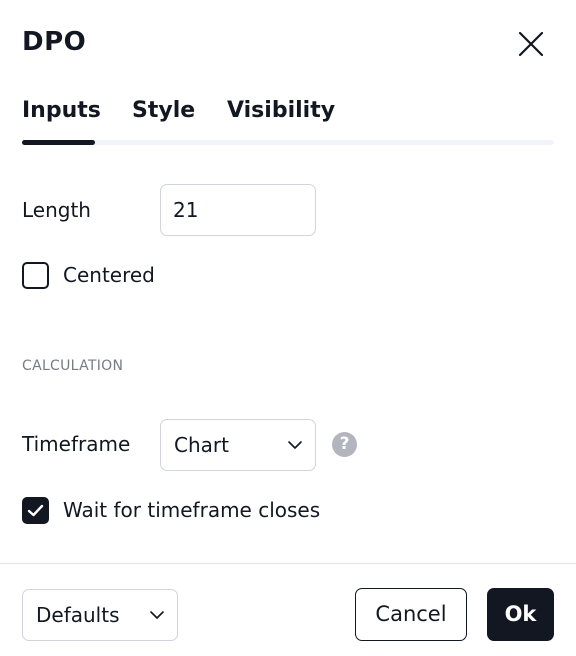  Describe the element at coordinates (54, 42) in the screenshot. I see `dialog-title: DPO` at that location.